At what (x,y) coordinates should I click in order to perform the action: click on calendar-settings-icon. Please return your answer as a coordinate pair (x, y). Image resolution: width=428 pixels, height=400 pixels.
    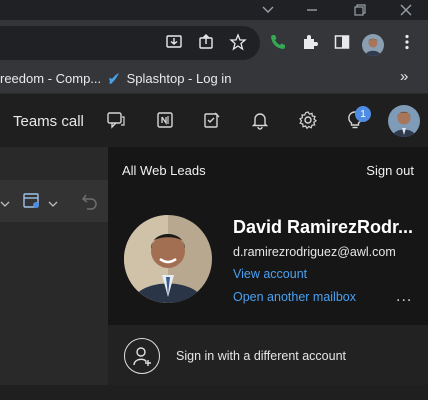
    Looking at the image, I should click on (32, 203).